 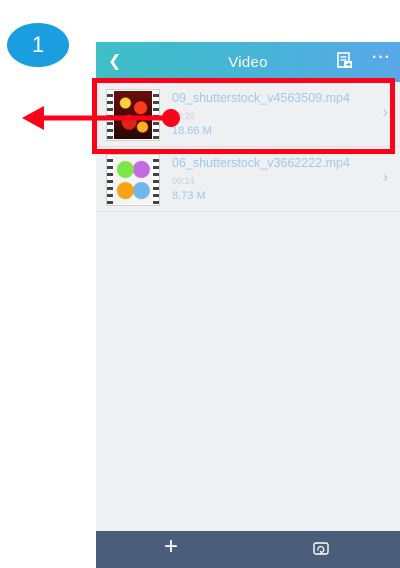 What do you see at coordinates (110, 180) in the screenshot?
I see `film-strip-left` at bounding box center [110, 180].